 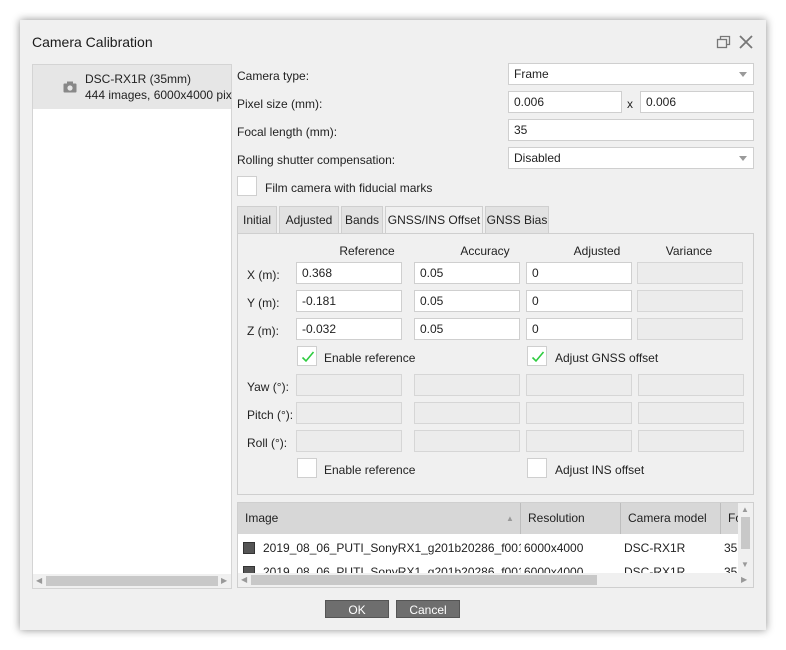 What do you see at coordinates (690, 273) in the screenshot?
I see `x-variance-field` at bounding box center [690, 273].